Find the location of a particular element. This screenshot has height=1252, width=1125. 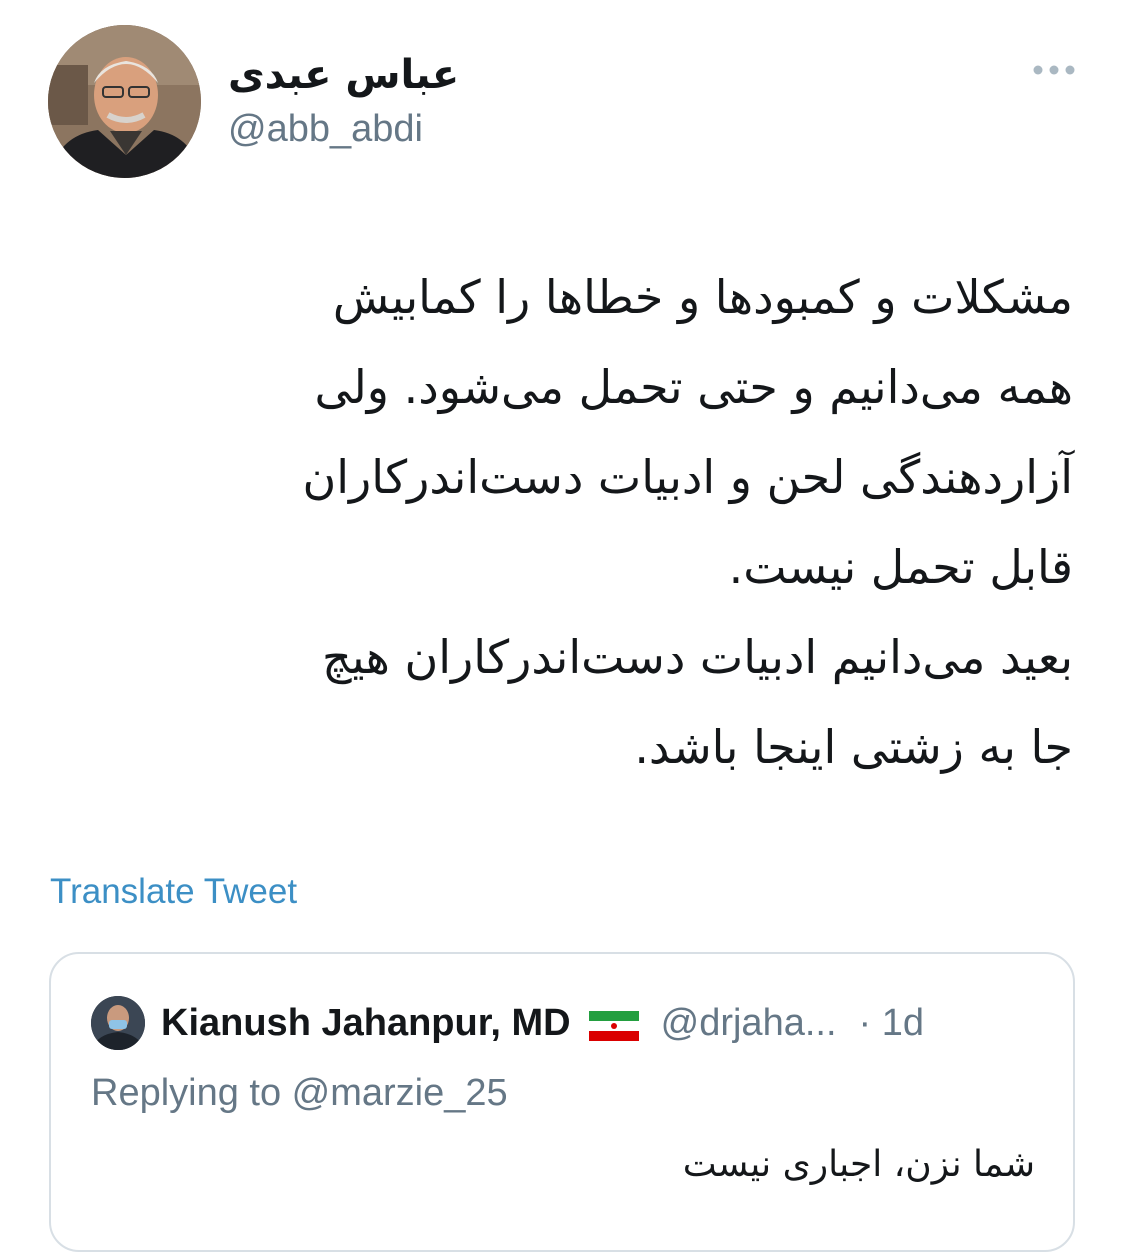

tweet-text-line: مشکلات و کمبودها و خطاها را کمابیش is located at coordinates (702, 297).